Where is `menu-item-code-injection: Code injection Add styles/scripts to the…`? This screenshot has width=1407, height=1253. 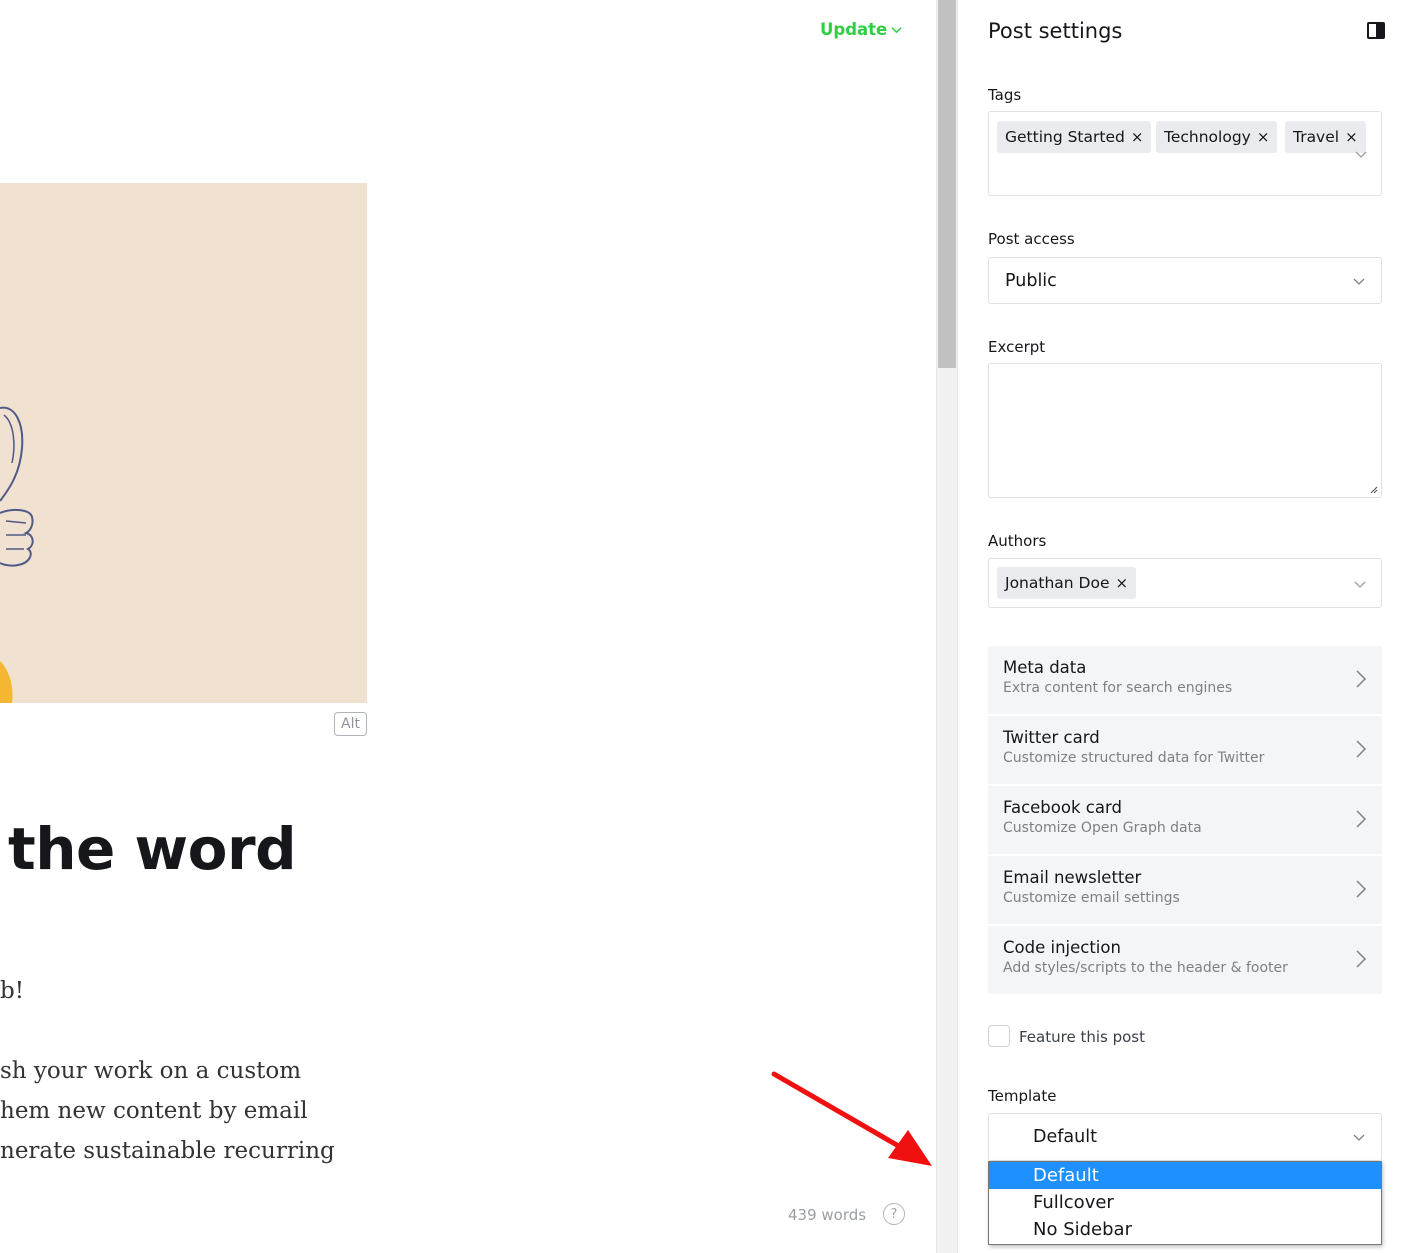 menu-item-code-injection: Code injection Add styles/scripts to the… is located at coordinates (1185, 960).